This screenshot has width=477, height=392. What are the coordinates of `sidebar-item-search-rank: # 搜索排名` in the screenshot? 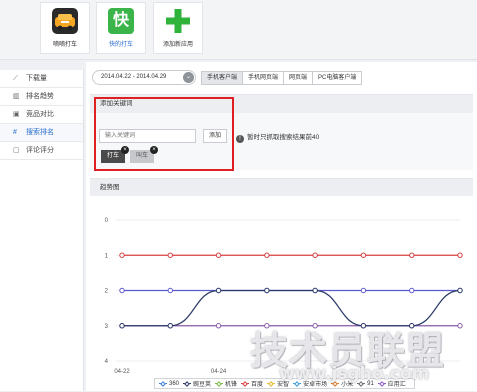 It's located at (41, 133).